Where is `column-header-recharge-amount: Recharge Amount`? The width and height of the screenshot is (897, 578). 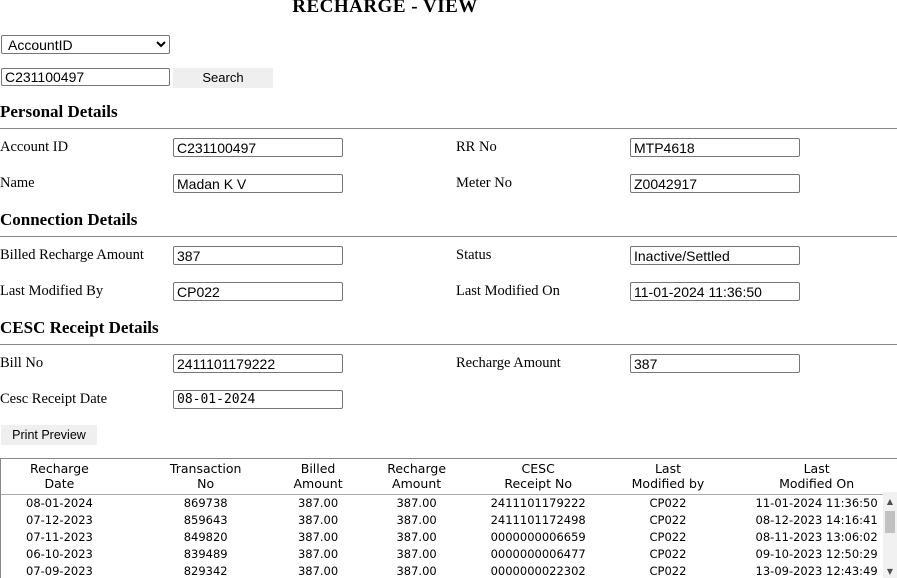
column-header-recharge-amount: Recharge Amount is located at coordinates (417, 477).